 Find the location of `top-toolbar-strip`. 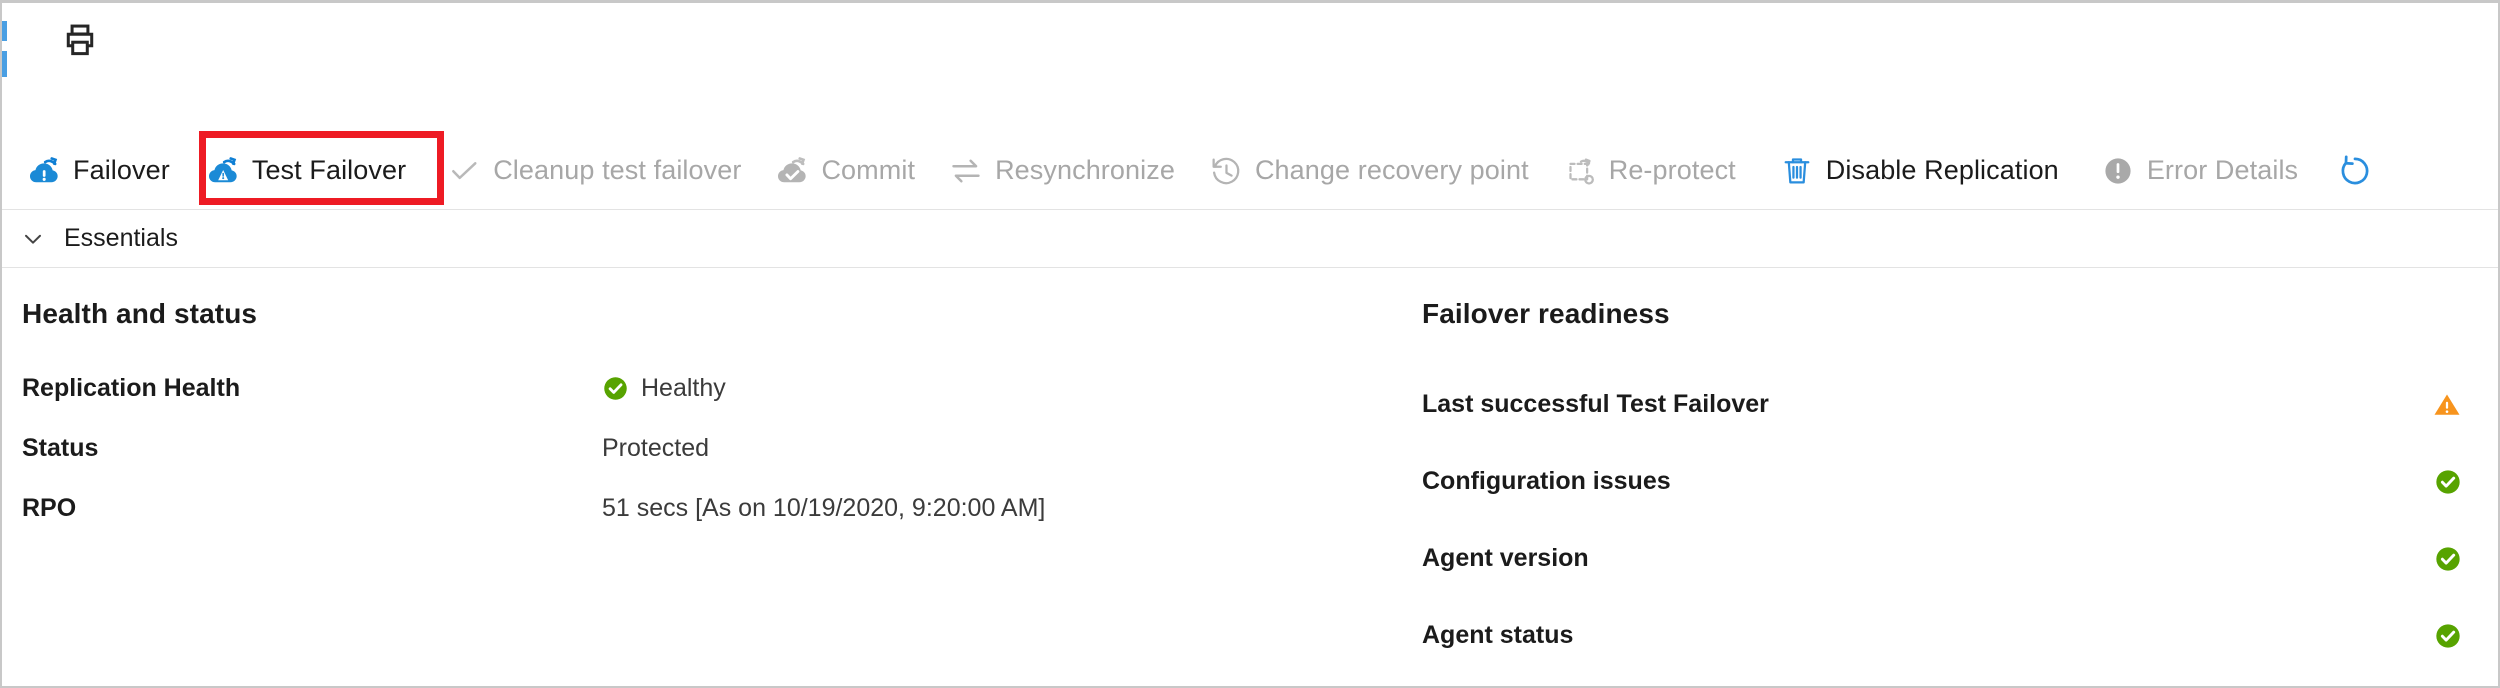

top-toolbar-strip is located at coordinates (1250, 40).